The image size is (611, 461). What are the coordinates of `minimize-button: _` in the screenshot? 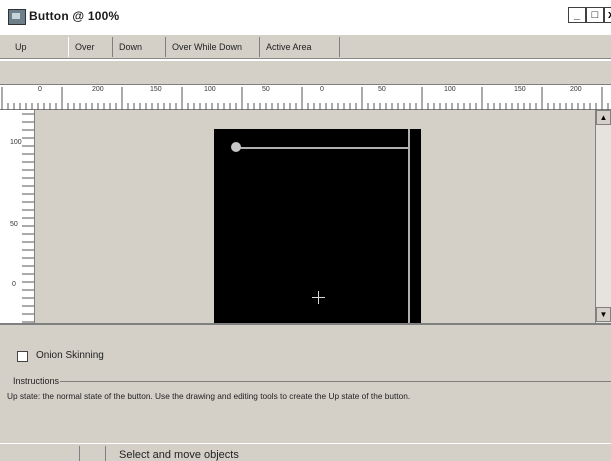 It's located at (577, 15).